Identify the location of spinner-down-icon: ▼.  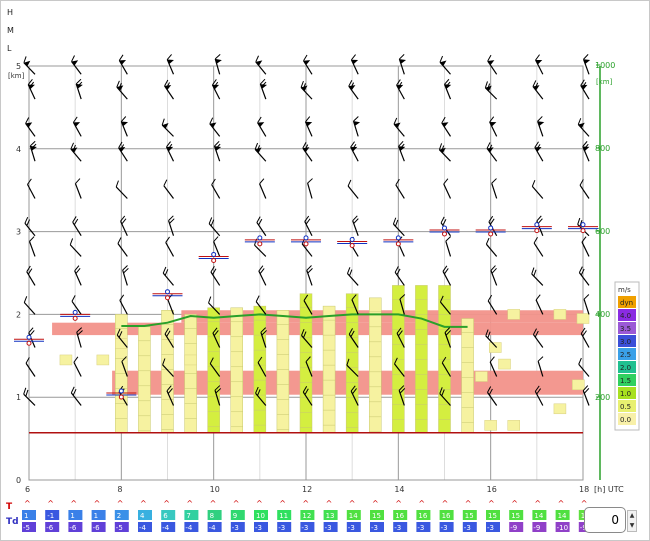
(632, 526).